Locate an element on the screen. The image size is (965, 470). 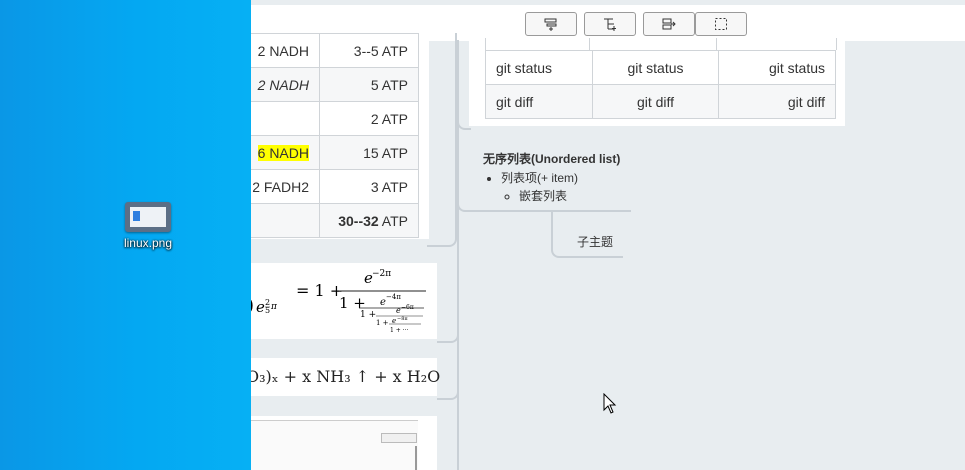
list-item: 嵌套列表 is located at coordinates (569, 196).